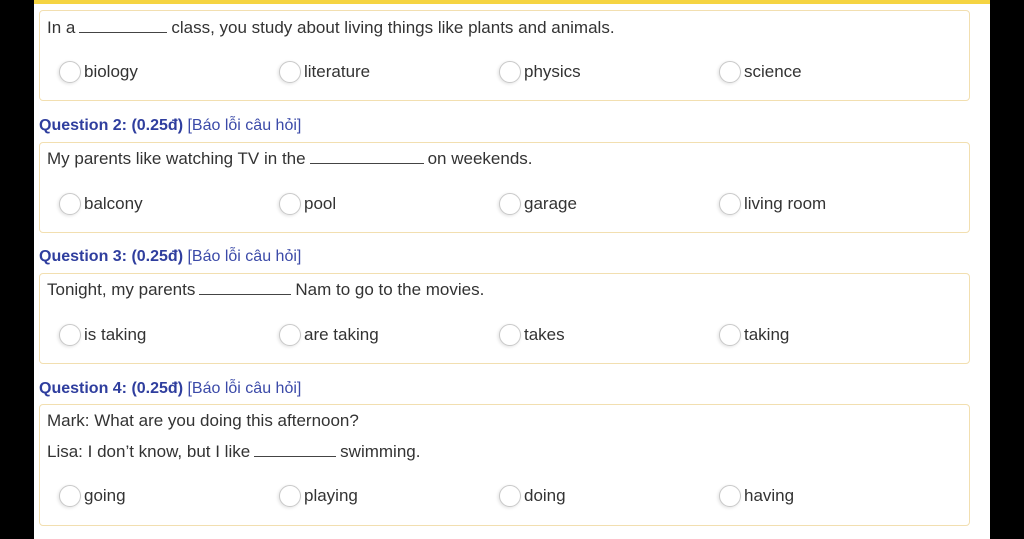 The image size is (1024, 539). What do you see at coordinates (760, 72) in the screenshot?
I see `option-science: science` at bounding box center [760, 72].